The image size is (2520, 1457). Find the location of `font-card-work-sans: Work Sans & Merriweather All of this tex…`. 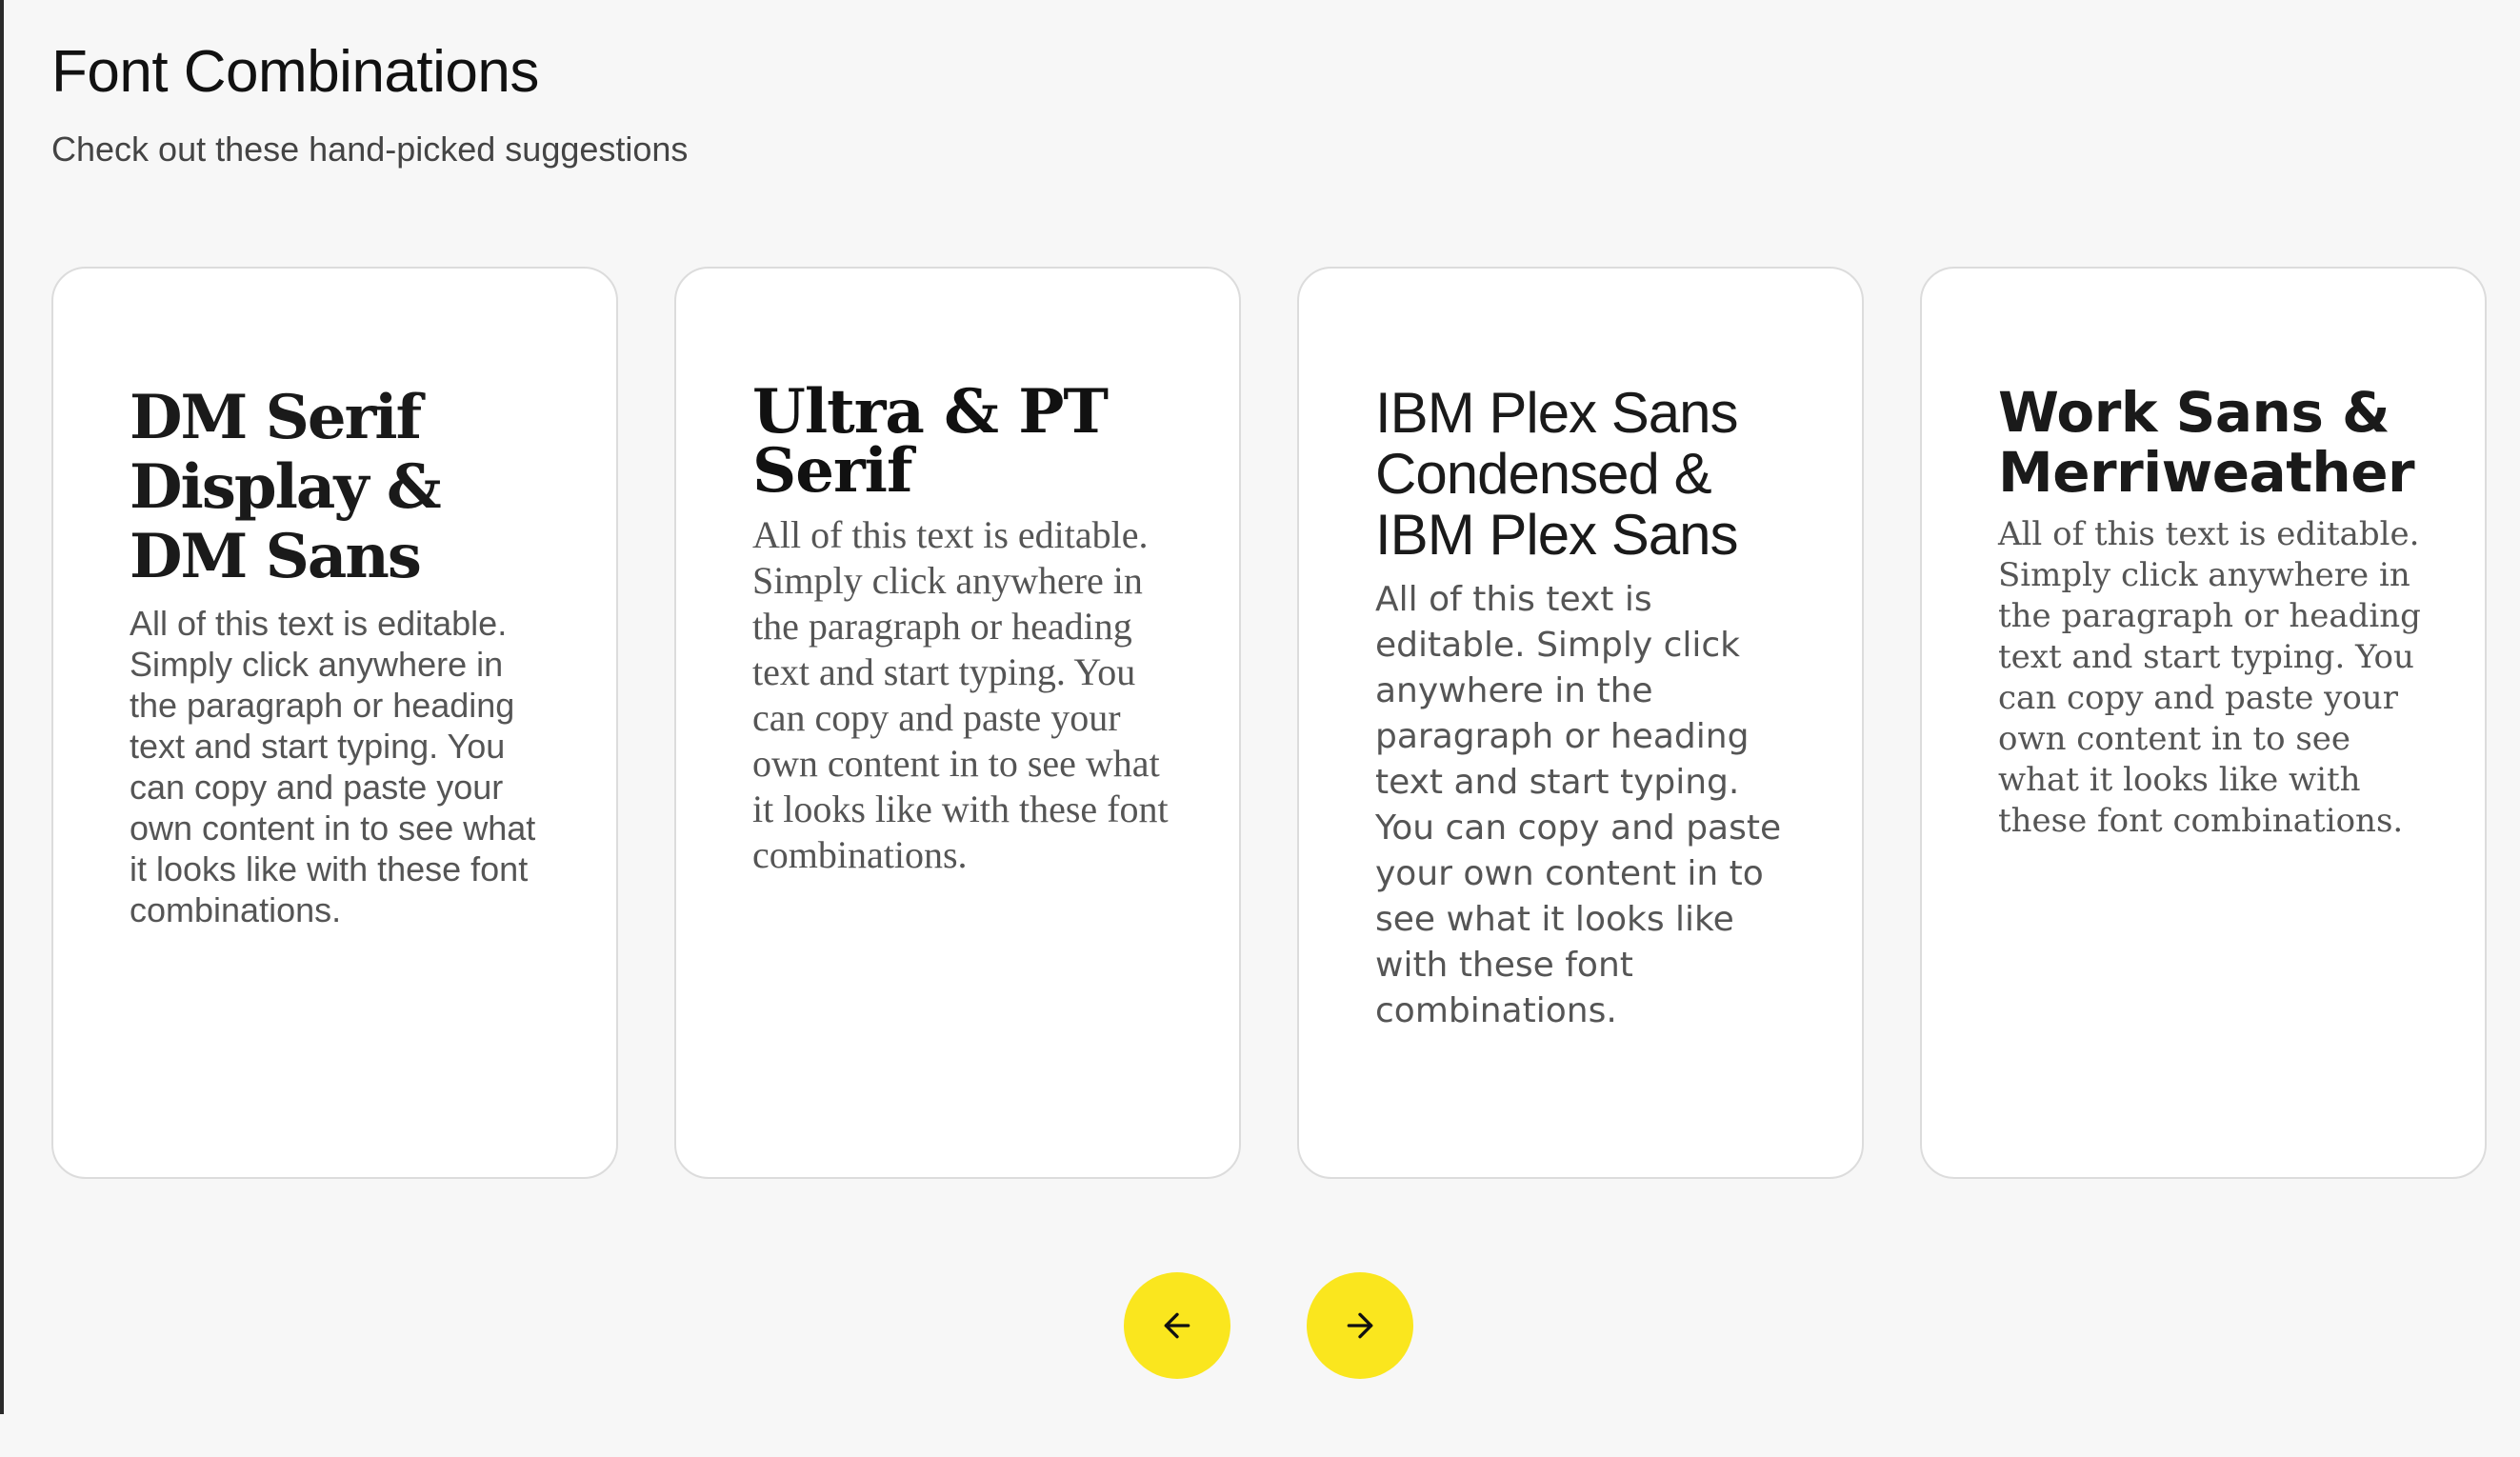

font-card-work-sans: Work Sans & Merriweather All of this tex… is located at coordinates (2203, 723).